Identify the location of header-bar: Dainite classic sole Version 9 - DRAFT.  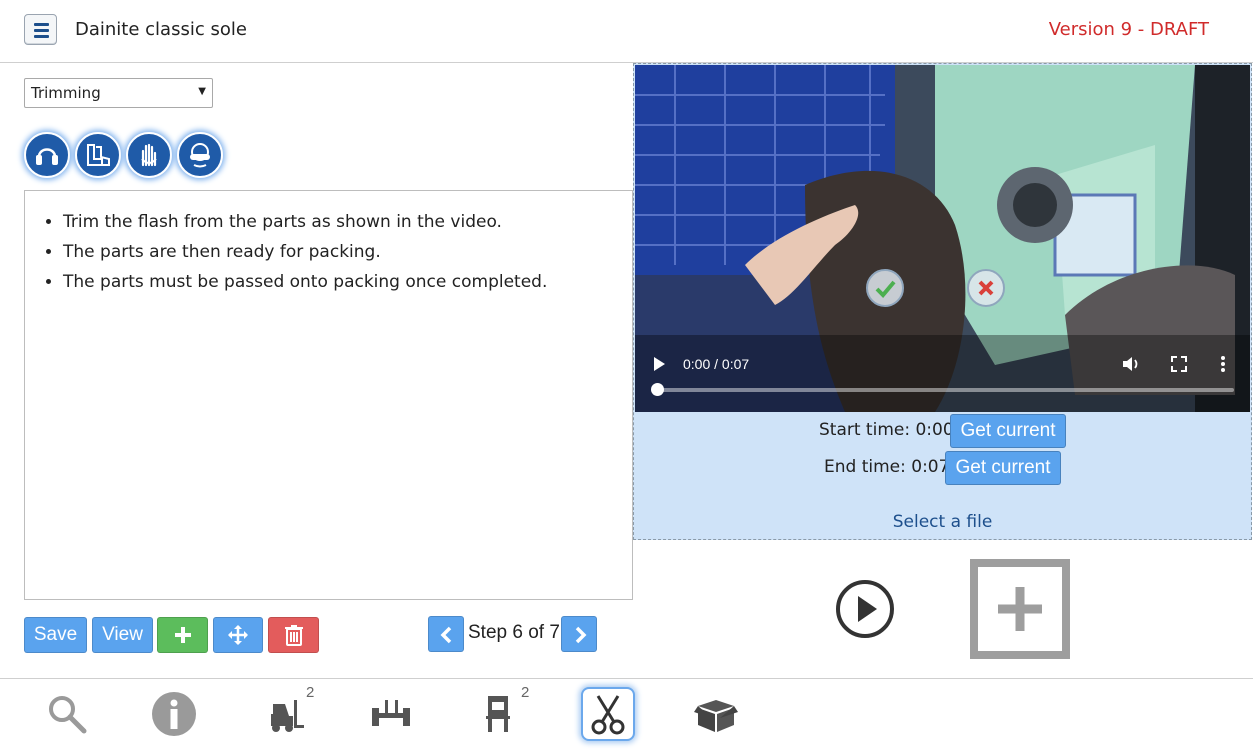
(626, 31).